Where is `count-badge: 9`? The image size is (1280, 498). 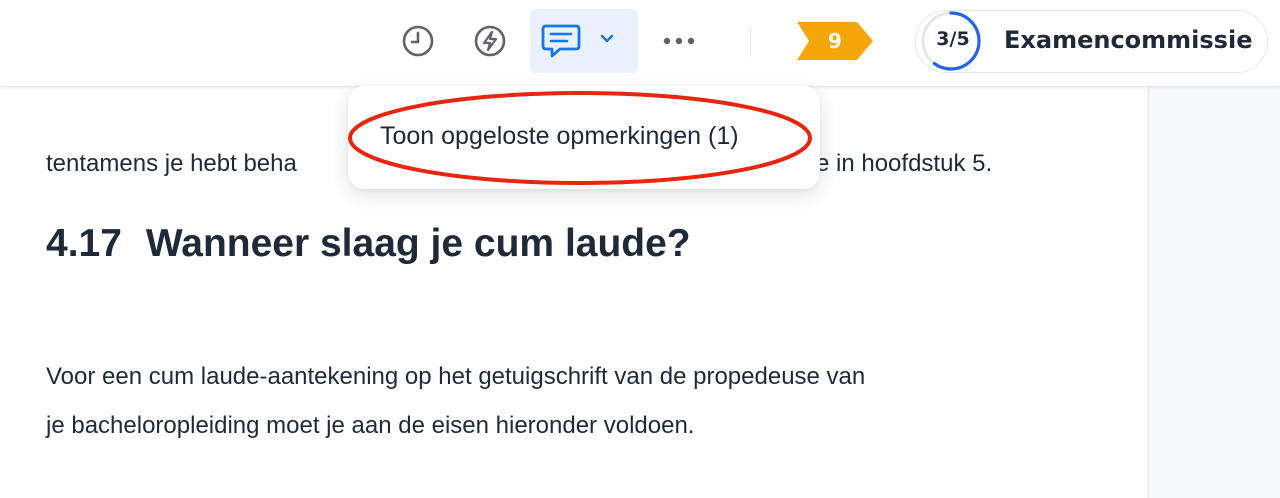 count-badge: 9 is located at coordinates (836, 43).